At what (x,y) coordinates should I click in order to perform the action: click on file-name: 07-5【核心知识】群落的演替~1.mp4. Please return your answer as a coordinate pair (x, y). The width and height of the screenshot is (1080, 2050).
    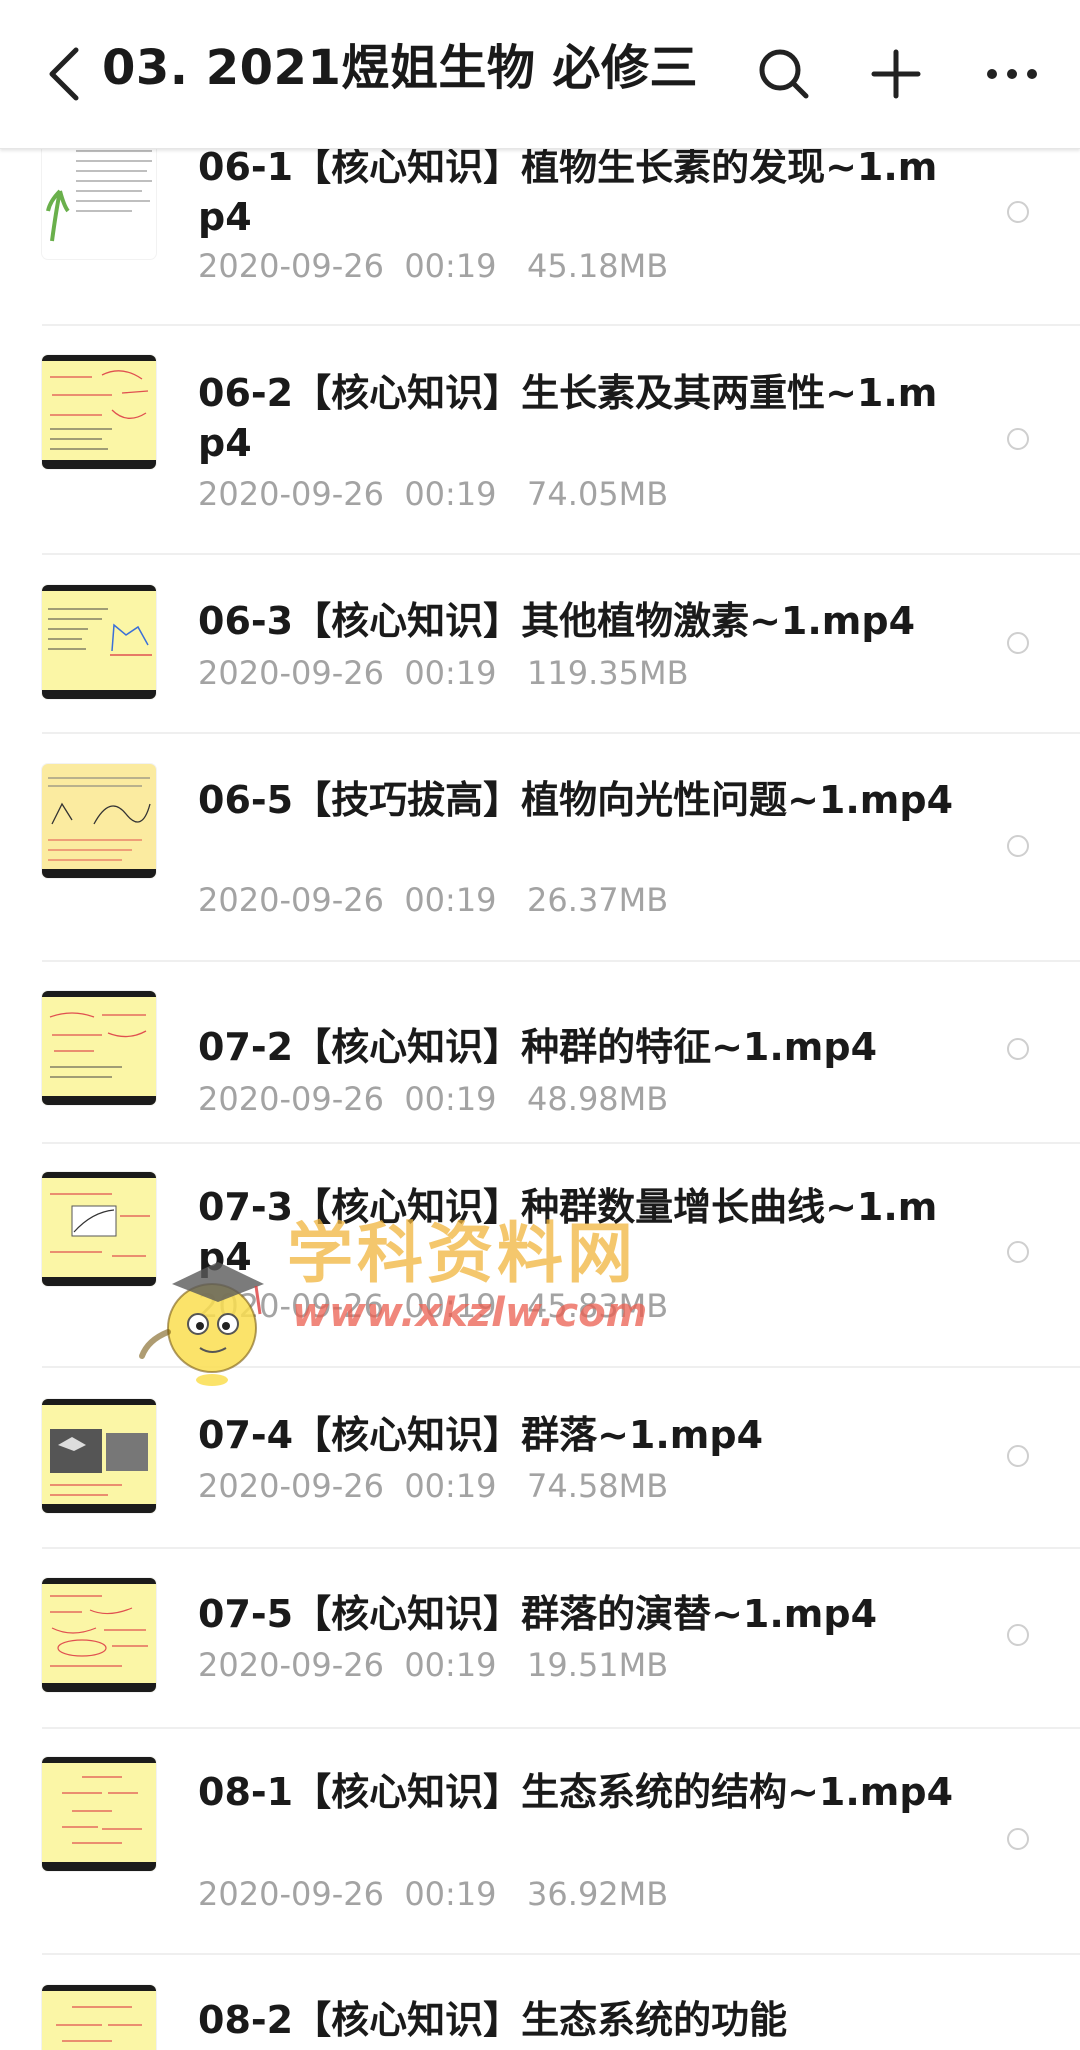
    Looking at the image, I should click on (538, 1614).